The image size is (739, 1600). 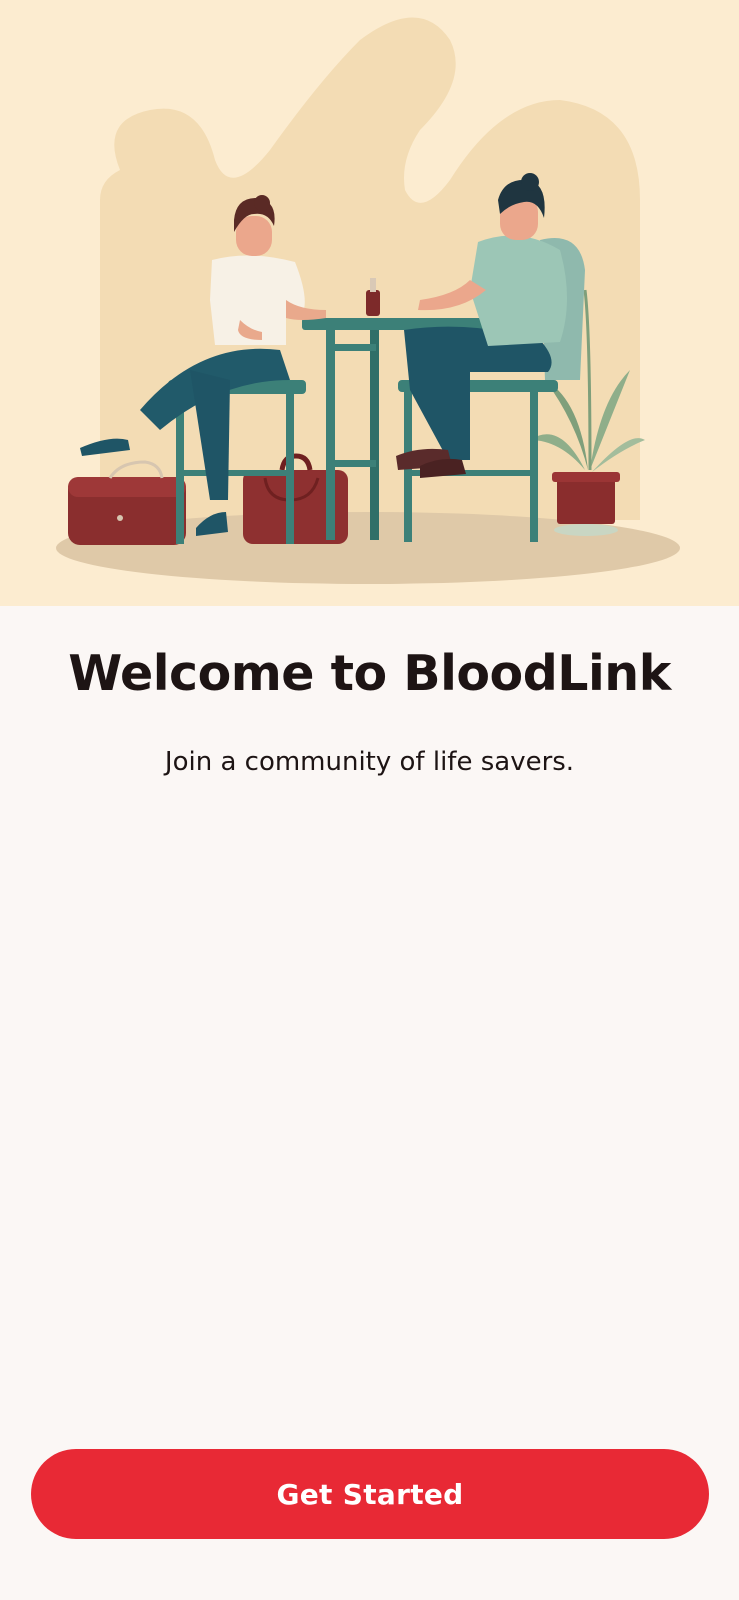 What do you see at coordinates (369, 673) in the screenshot?
I see `page-title: Welcome to BloodLink` at bounding box center [369, 673].